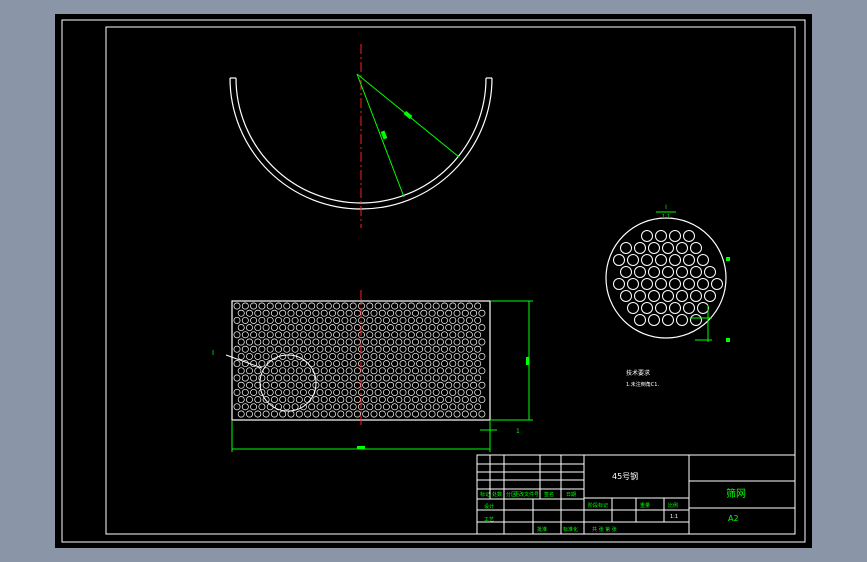 The image size is (867, 562). Describe the element at coordinates (666, 207) in the screenshot. I see `svg-text: I` at that location.